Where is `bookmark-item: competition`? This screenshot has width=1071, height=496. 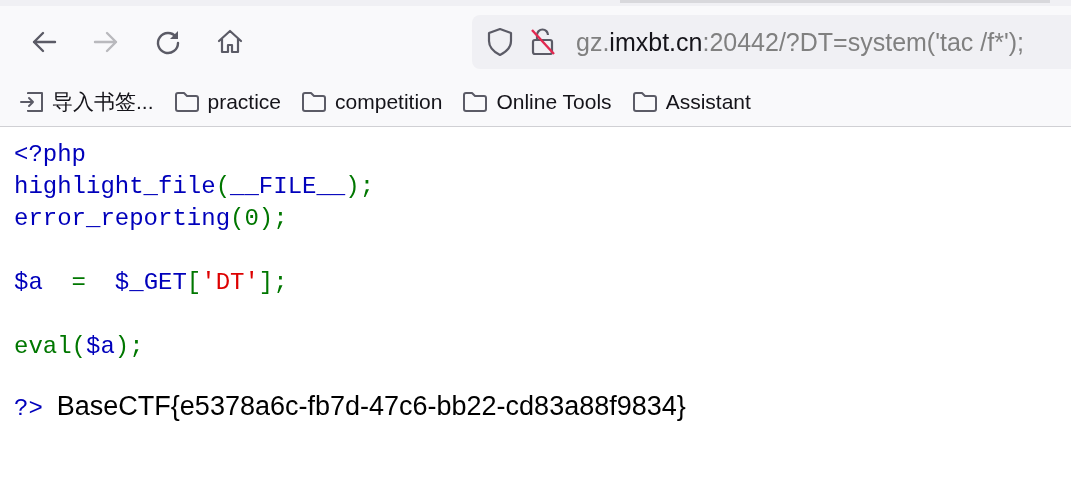
bookmark-item: competition is located at coordinates (372, 102).